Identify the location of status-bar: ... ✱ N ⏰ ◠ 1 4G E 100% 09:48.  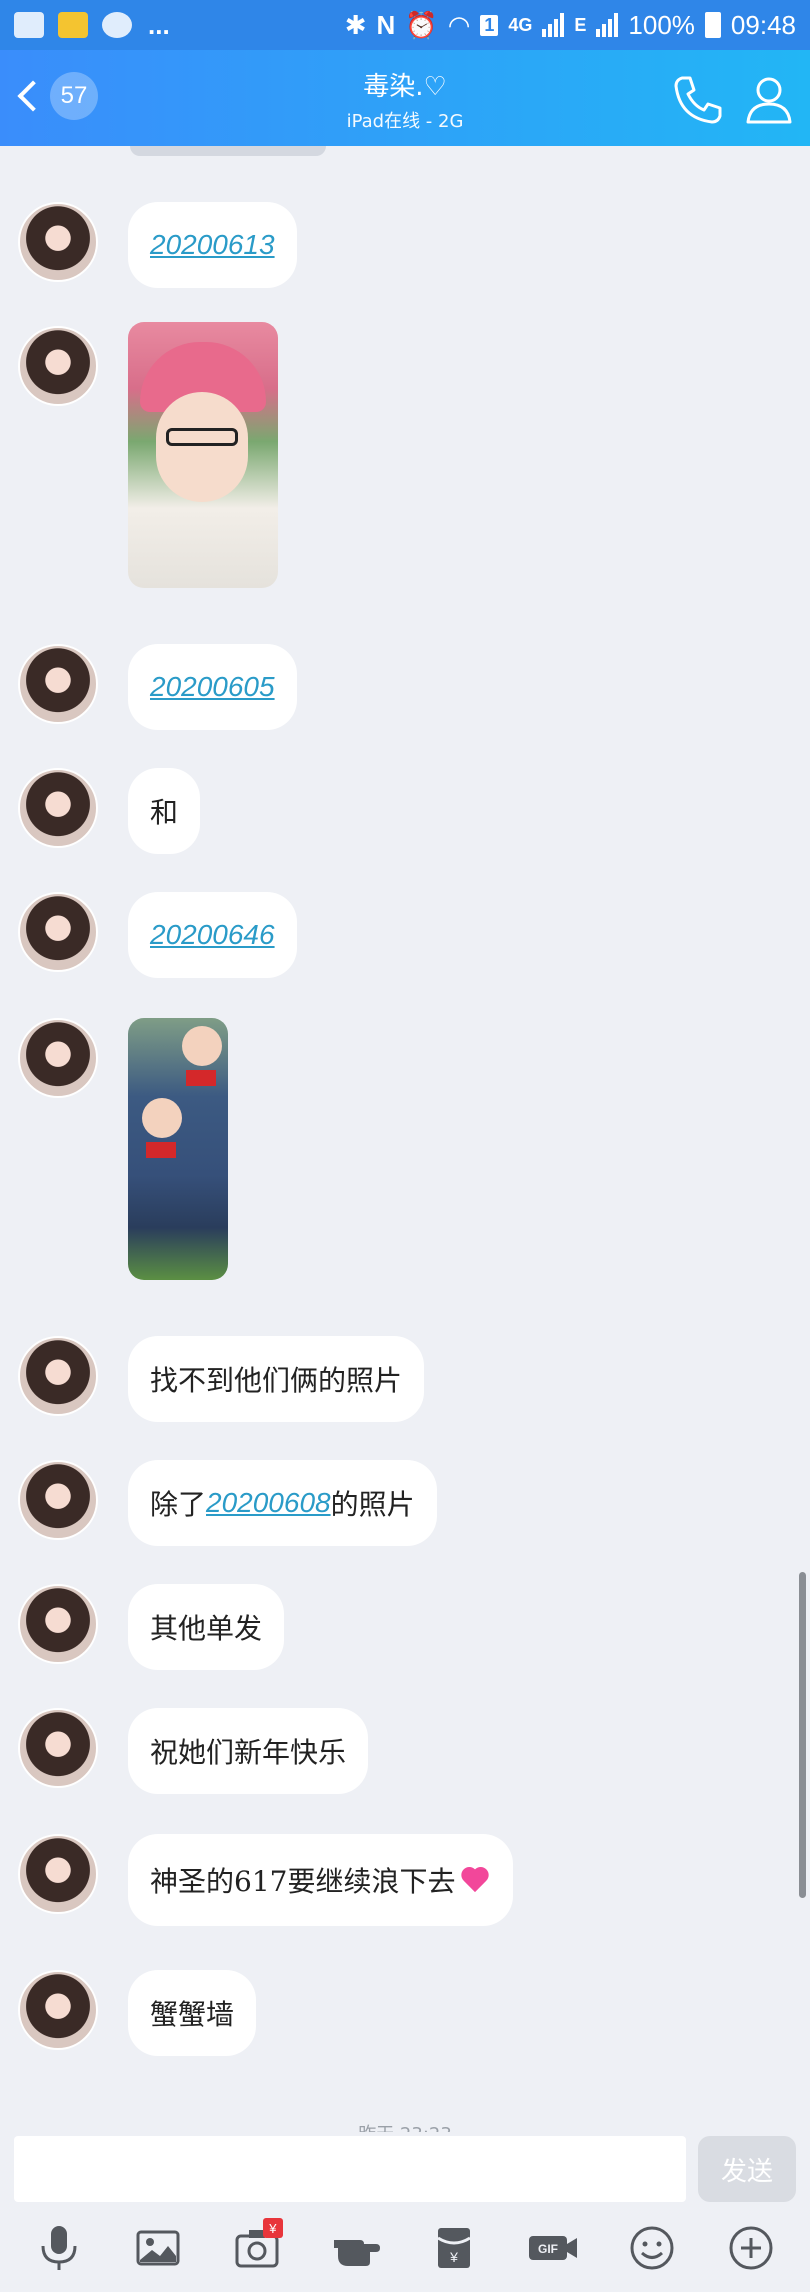
(405, 25).